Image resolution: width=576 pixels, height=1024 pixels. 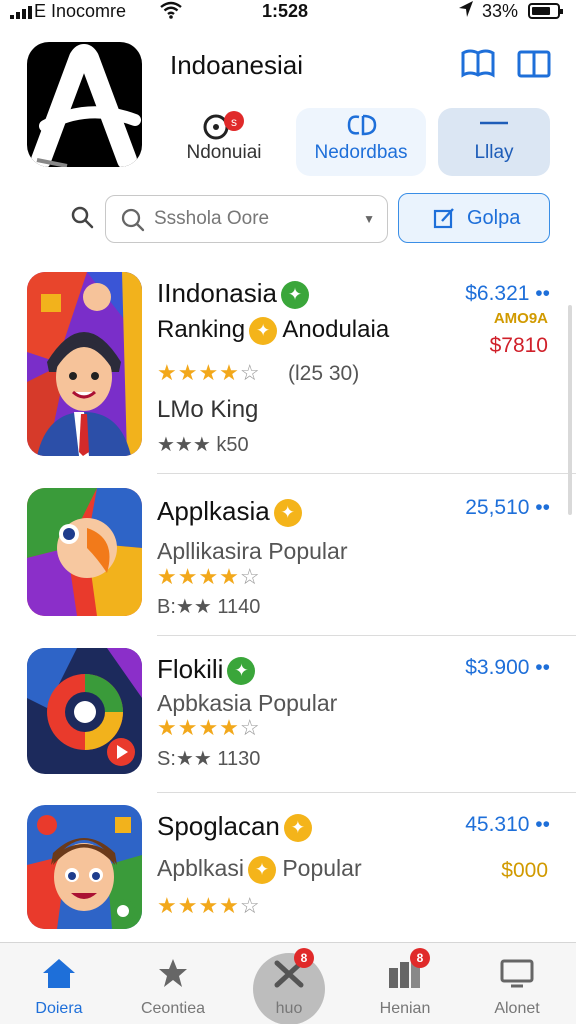 What do you see at coordinates (517, 1008) in the screenshot?
I see `tab-label: Alonet` at bounding box center [517, 1008].